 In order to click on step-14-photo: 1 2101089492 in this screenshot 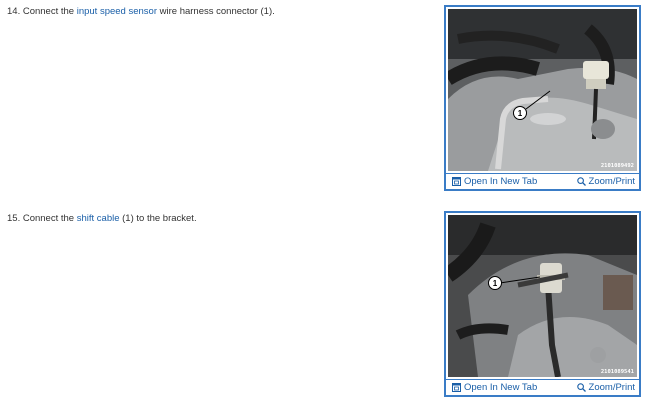, I will do `click(542, 90)`.